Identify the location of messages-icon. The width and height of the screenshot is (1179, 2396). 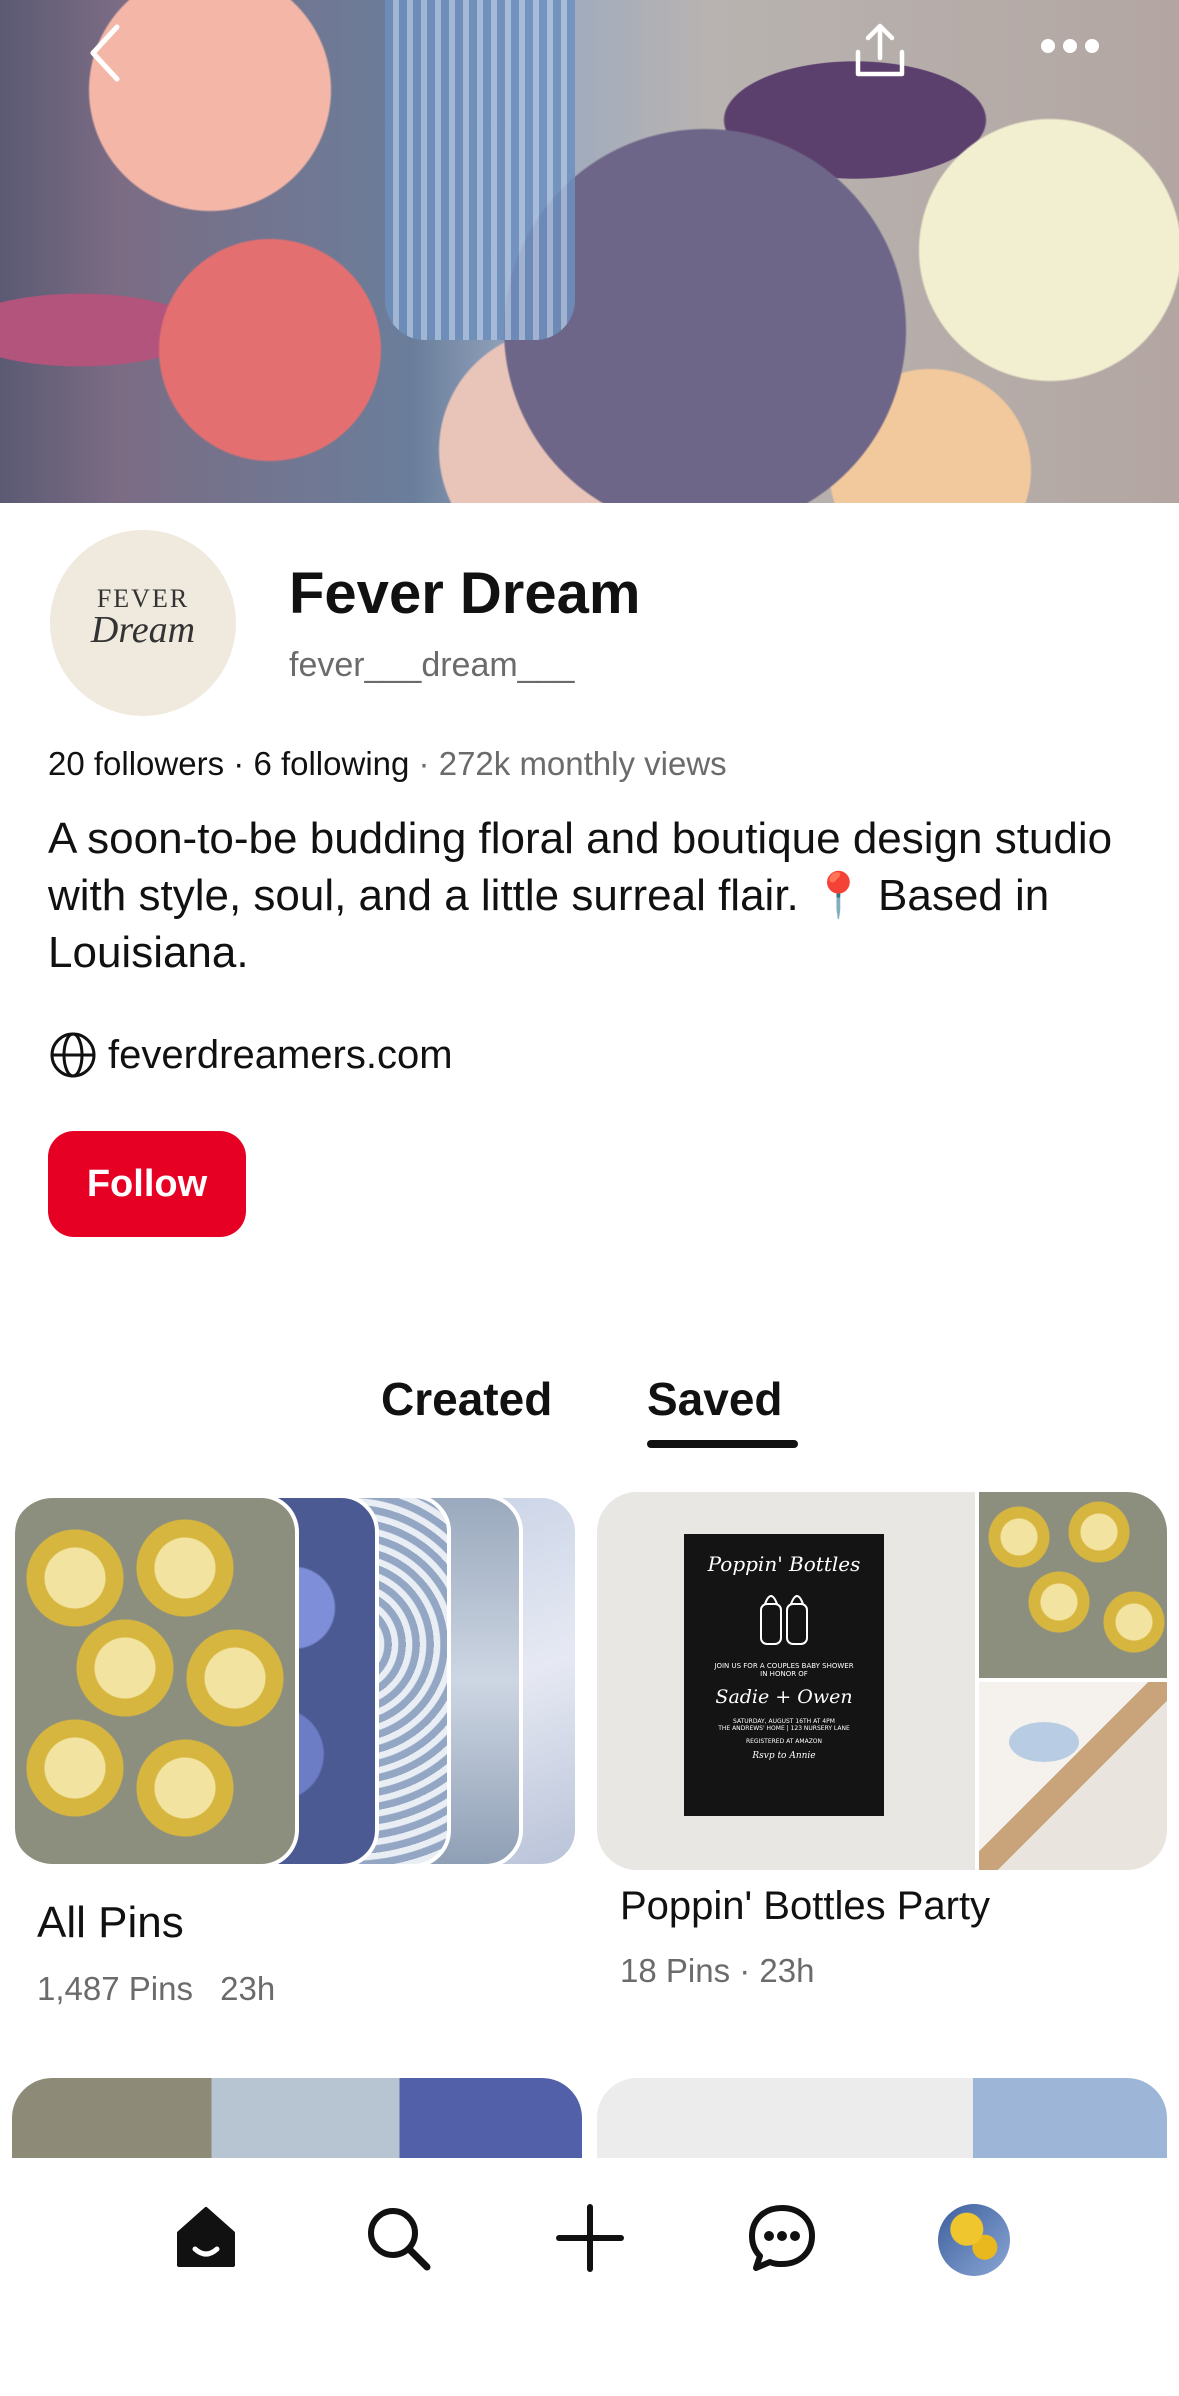
(782, 2238).